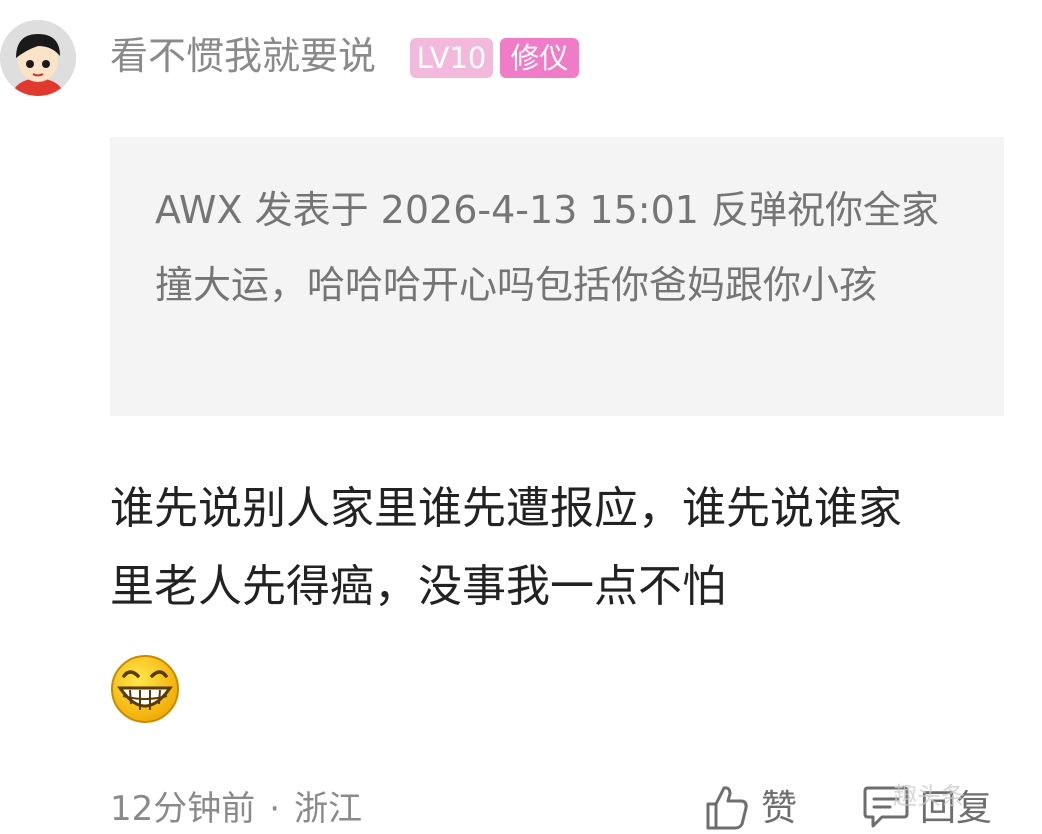 The height and width of the screenshot is (834, 1042). What do you see at coordinates (727, 809) in the screenshot?
I see `thumbs-up-icon` at bounding box center [727, 809].